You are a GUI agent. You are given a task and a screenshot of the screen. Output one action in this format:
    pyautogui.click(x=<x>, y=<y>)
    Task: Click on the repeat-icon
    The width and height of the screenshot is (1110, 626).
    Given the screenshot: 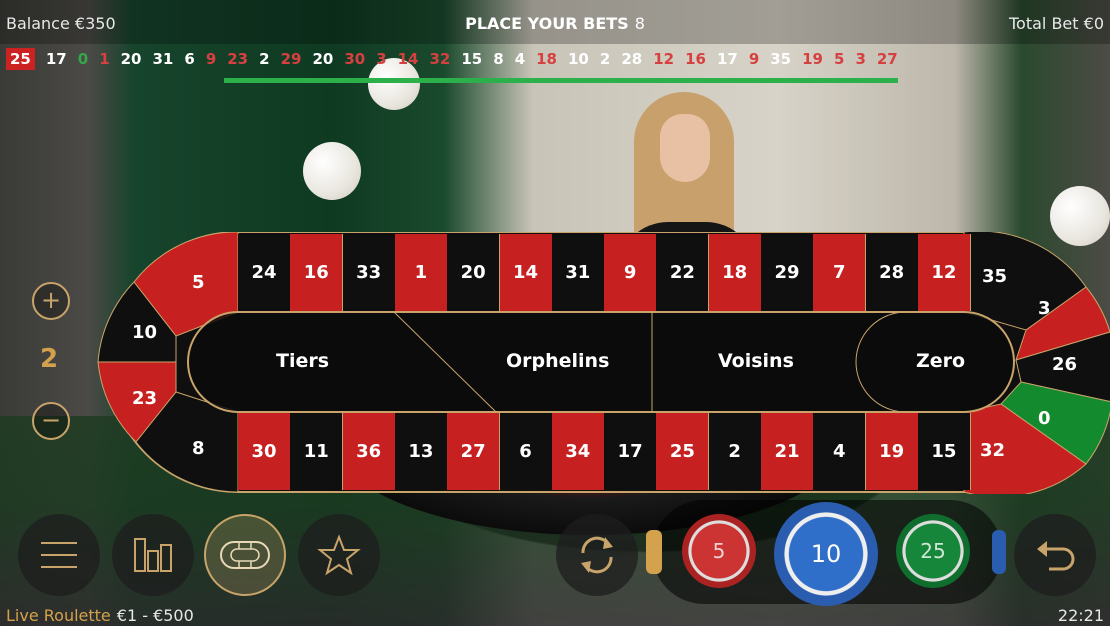 What is the action you would take?
    pyautogui.click(x=597, y=555)
    